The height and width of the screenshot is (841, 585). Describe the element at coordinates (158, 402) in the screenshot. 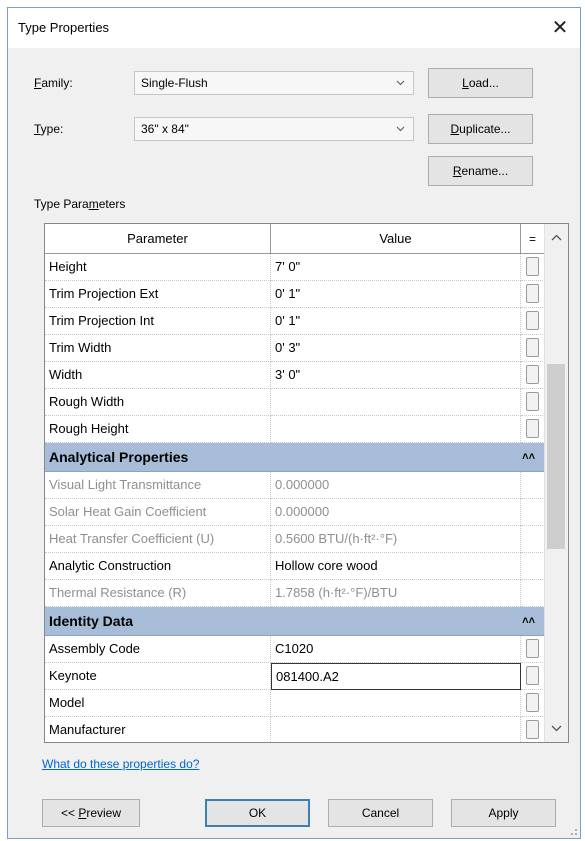

I see `parameter-name: Rough Width` at that location.